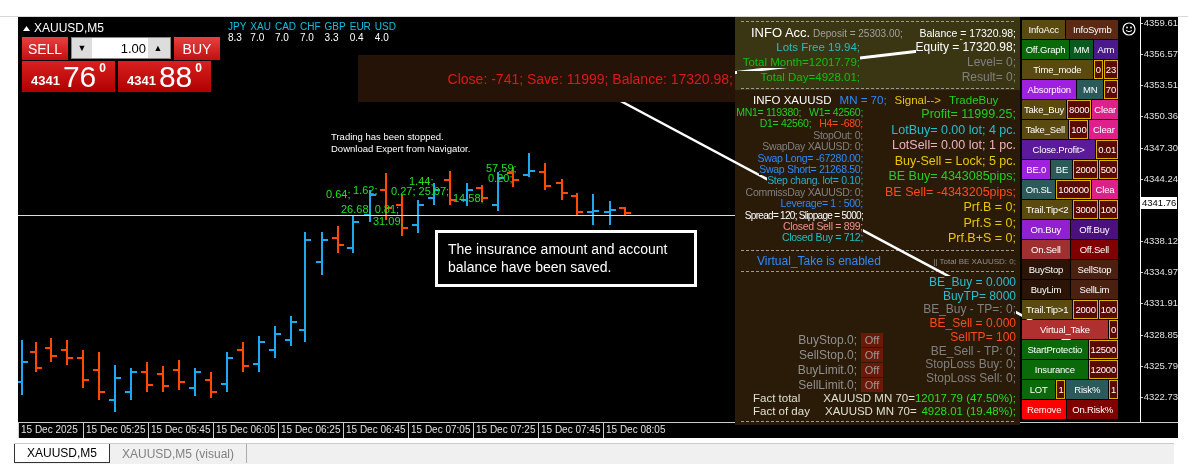  I want to click on currency-label: CAD, so click(285, 26).